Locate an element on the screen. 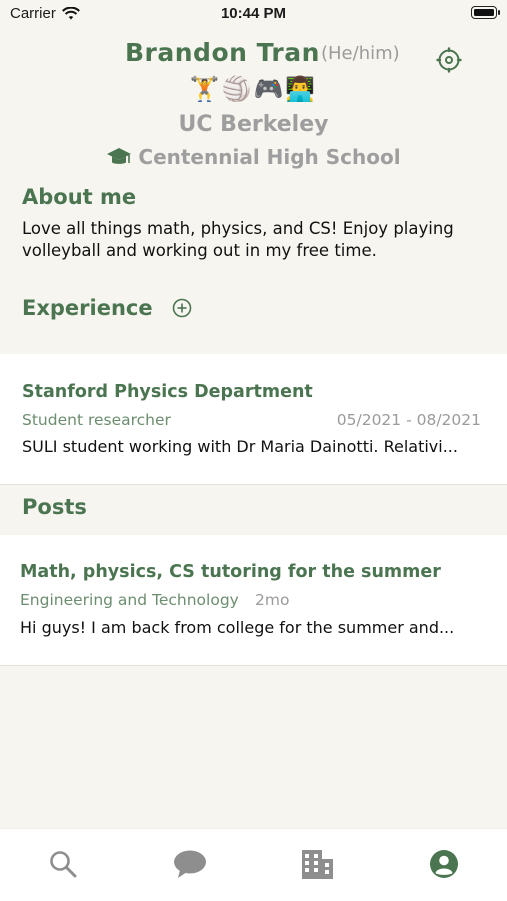  building-icon is located at coordinates (317, 864).